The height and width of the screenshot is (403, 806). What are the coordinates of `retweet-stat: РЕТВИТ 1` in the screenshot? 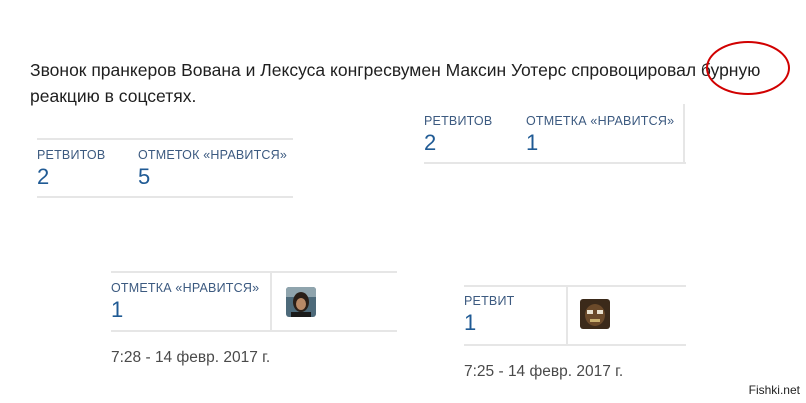 It's located at (489, 315).